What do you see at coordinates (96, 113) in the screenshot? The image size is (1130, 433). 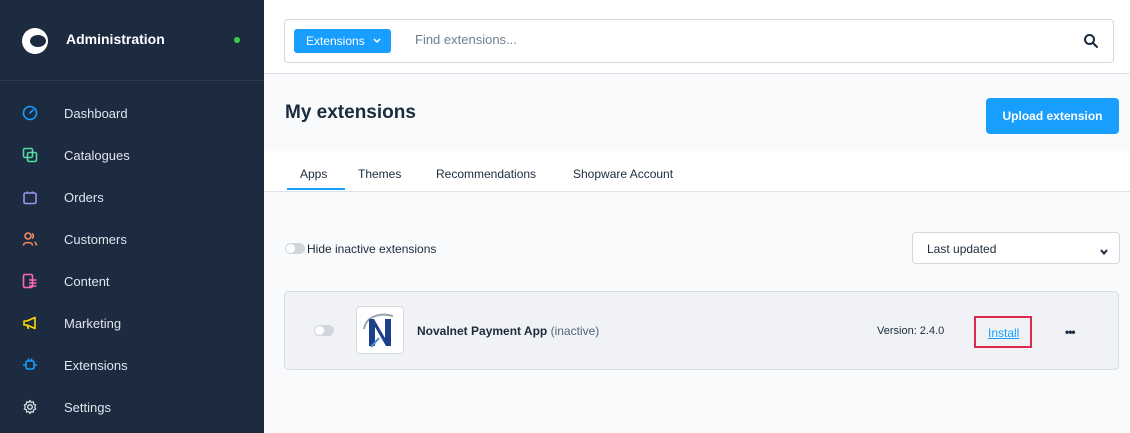 I see `sidebar-item-label: Dashboard` at bounding box center [96, 113].